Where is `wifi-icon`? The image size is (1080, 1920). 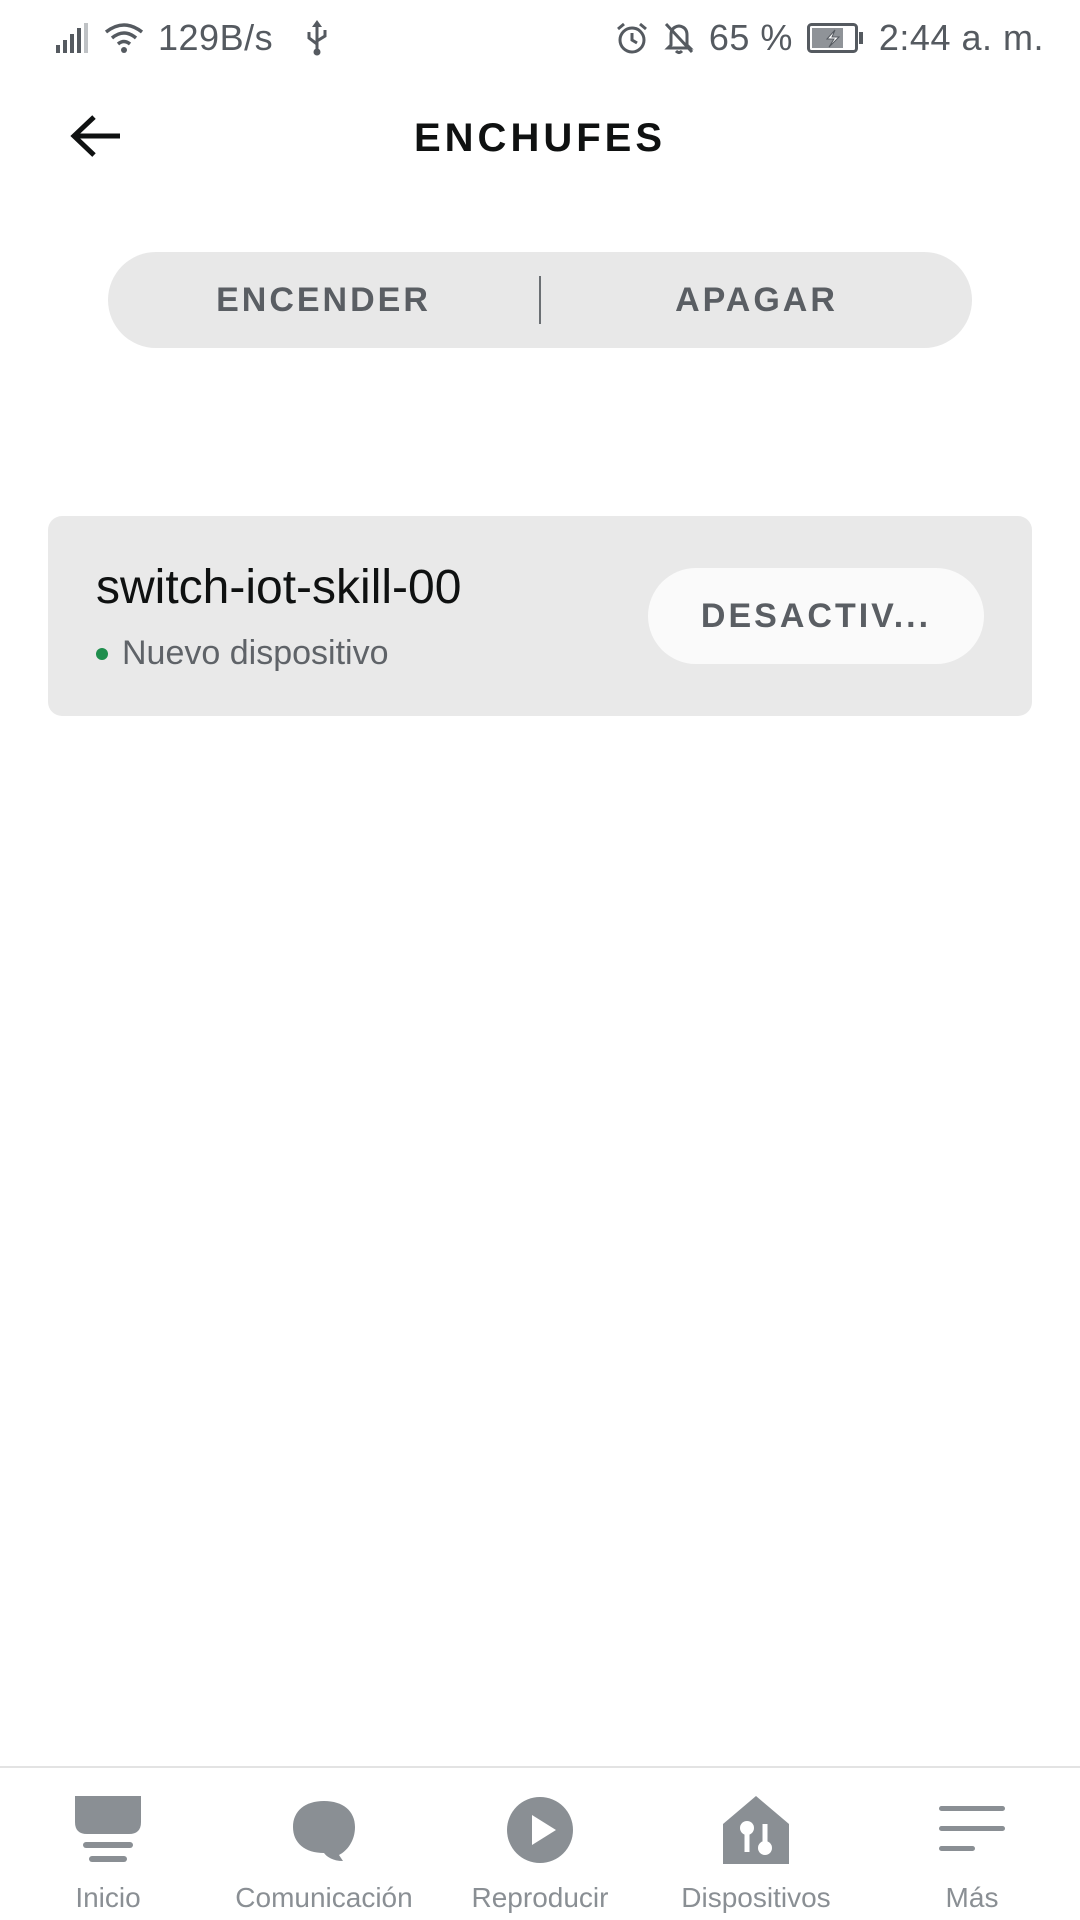 wifi-icon is located at coordinates (124, 38).